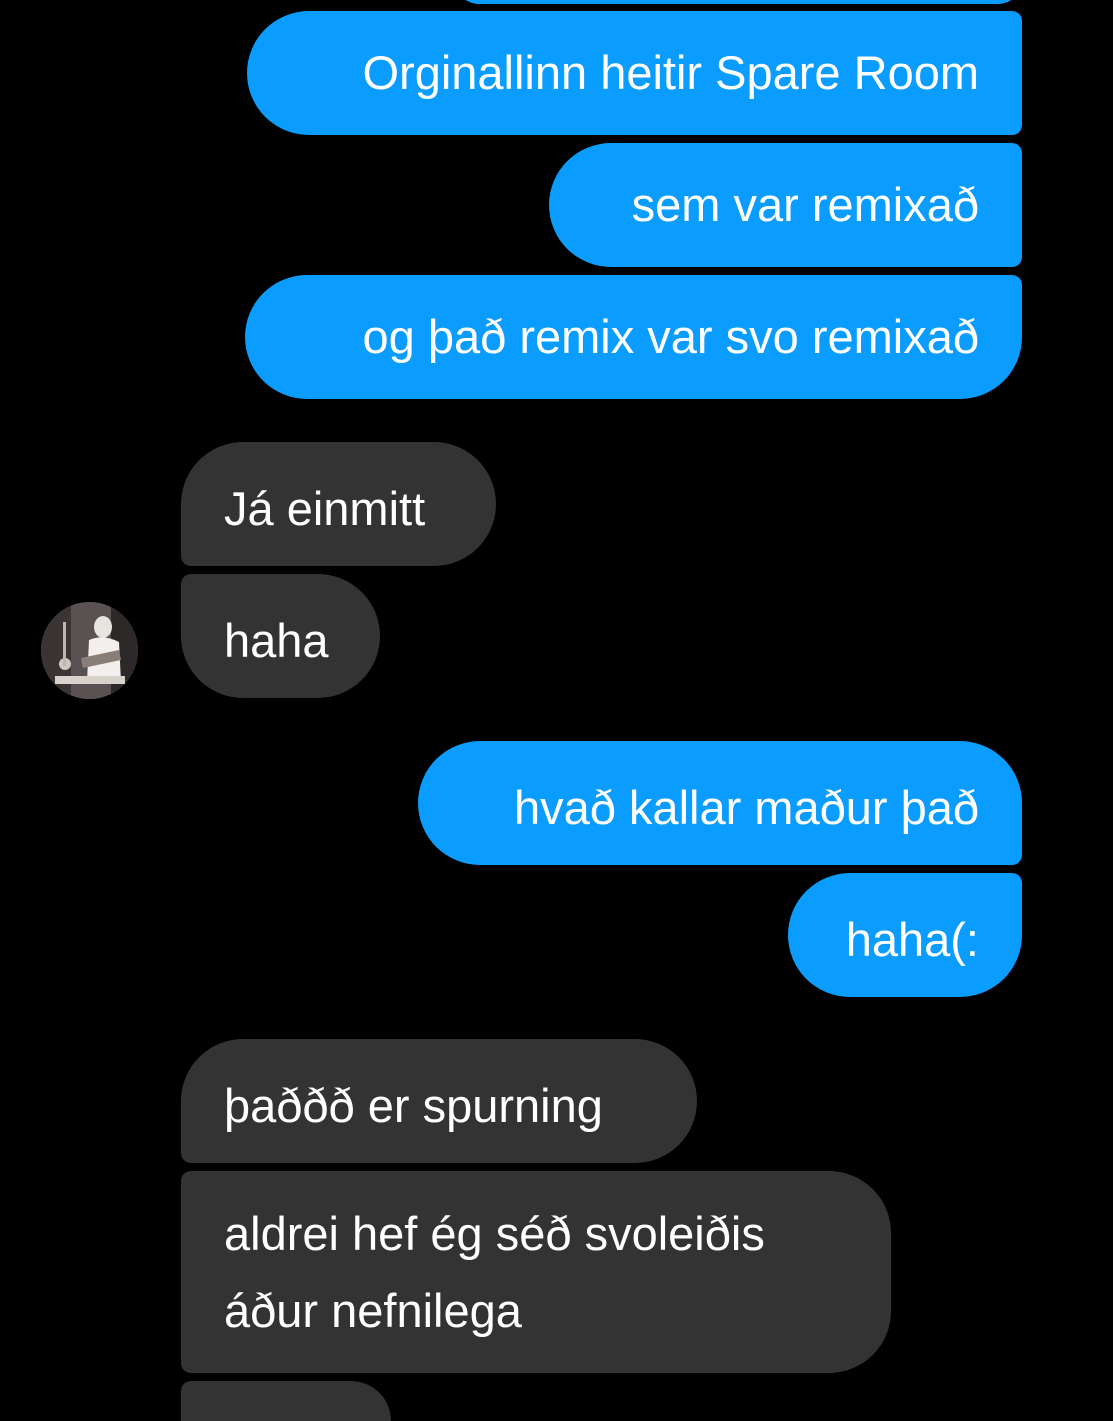 The width and height of the screenshot is (1113, 1421). What do you see at coordinates (373, 1310) in the screenshot?
I see `message-line: áður nefnilega` at bounding box center [373, 1310].